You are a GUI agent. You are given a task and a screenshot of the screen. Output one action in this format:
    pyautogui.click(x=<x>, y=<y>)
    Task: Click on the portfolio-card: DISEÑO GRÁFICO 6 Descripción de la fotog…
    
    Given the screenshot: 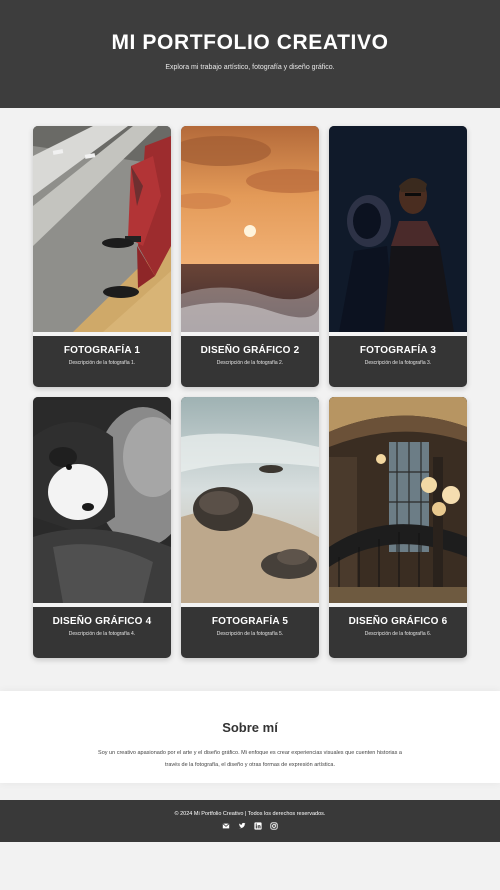 What is the action you would take?
    pyautogui.click(x=398, y=527)
    